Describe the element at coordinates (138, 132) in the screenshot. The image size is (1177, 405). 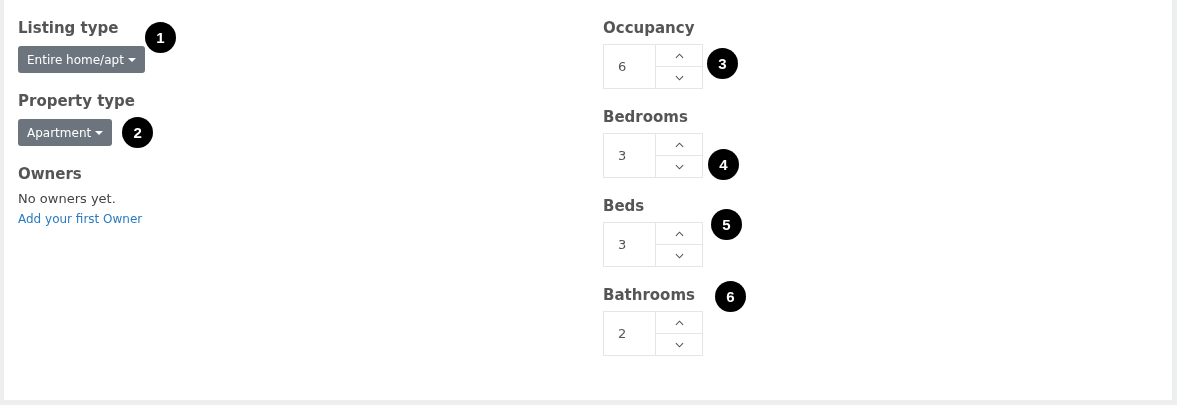
I see `number-badge: 2` at that location.